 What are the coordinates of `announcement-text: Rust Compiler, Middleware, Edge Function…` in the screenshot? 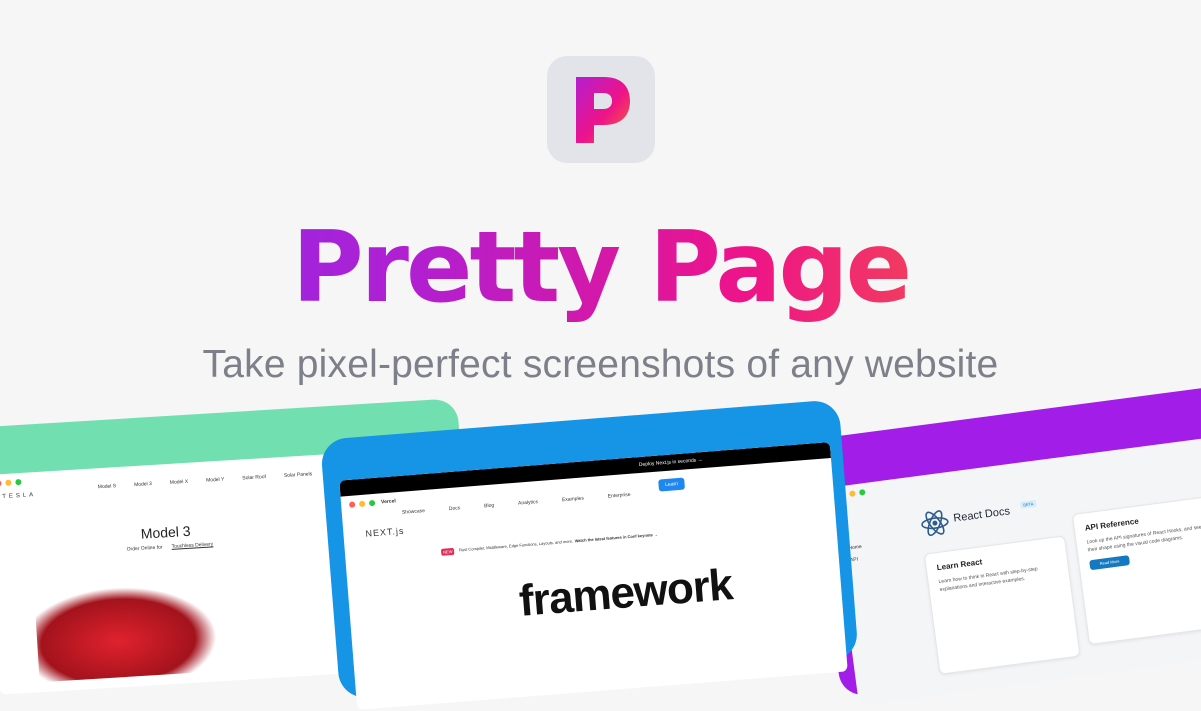 It's located at (516, 545).